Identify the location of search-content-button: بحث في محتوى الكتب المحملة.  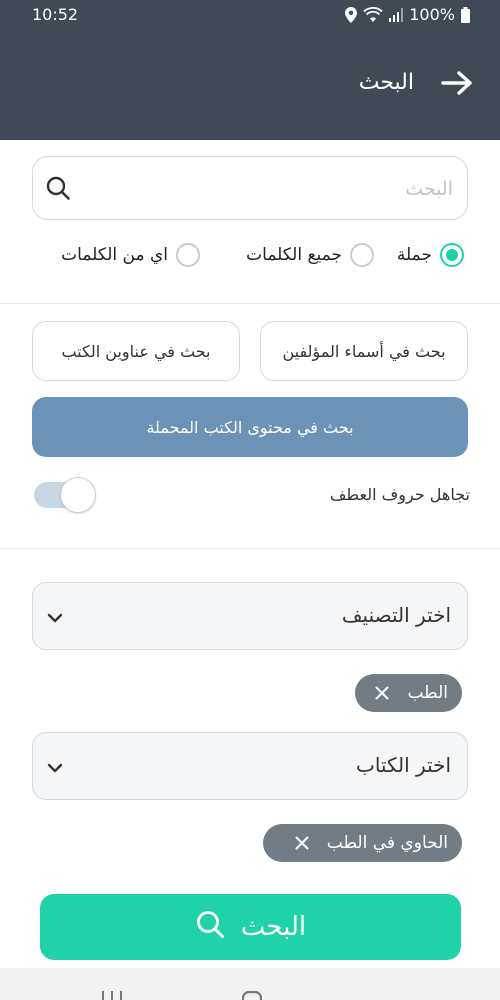
(250, 427).